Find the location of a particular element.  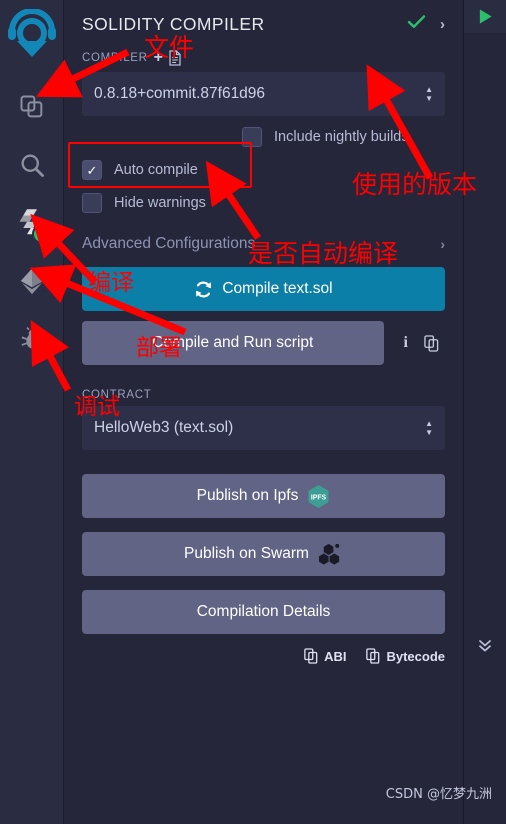

run-bar is located at coordinates (485, 16).